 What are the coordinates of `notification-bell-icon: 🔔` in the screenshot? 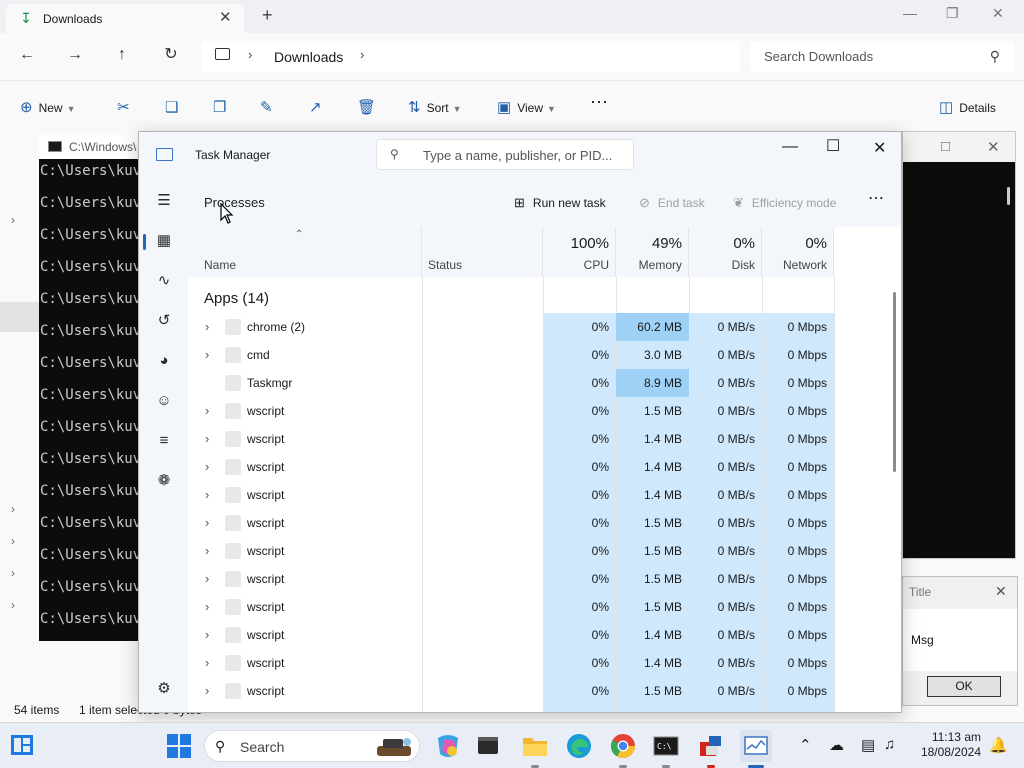 It's located at (998, 745).